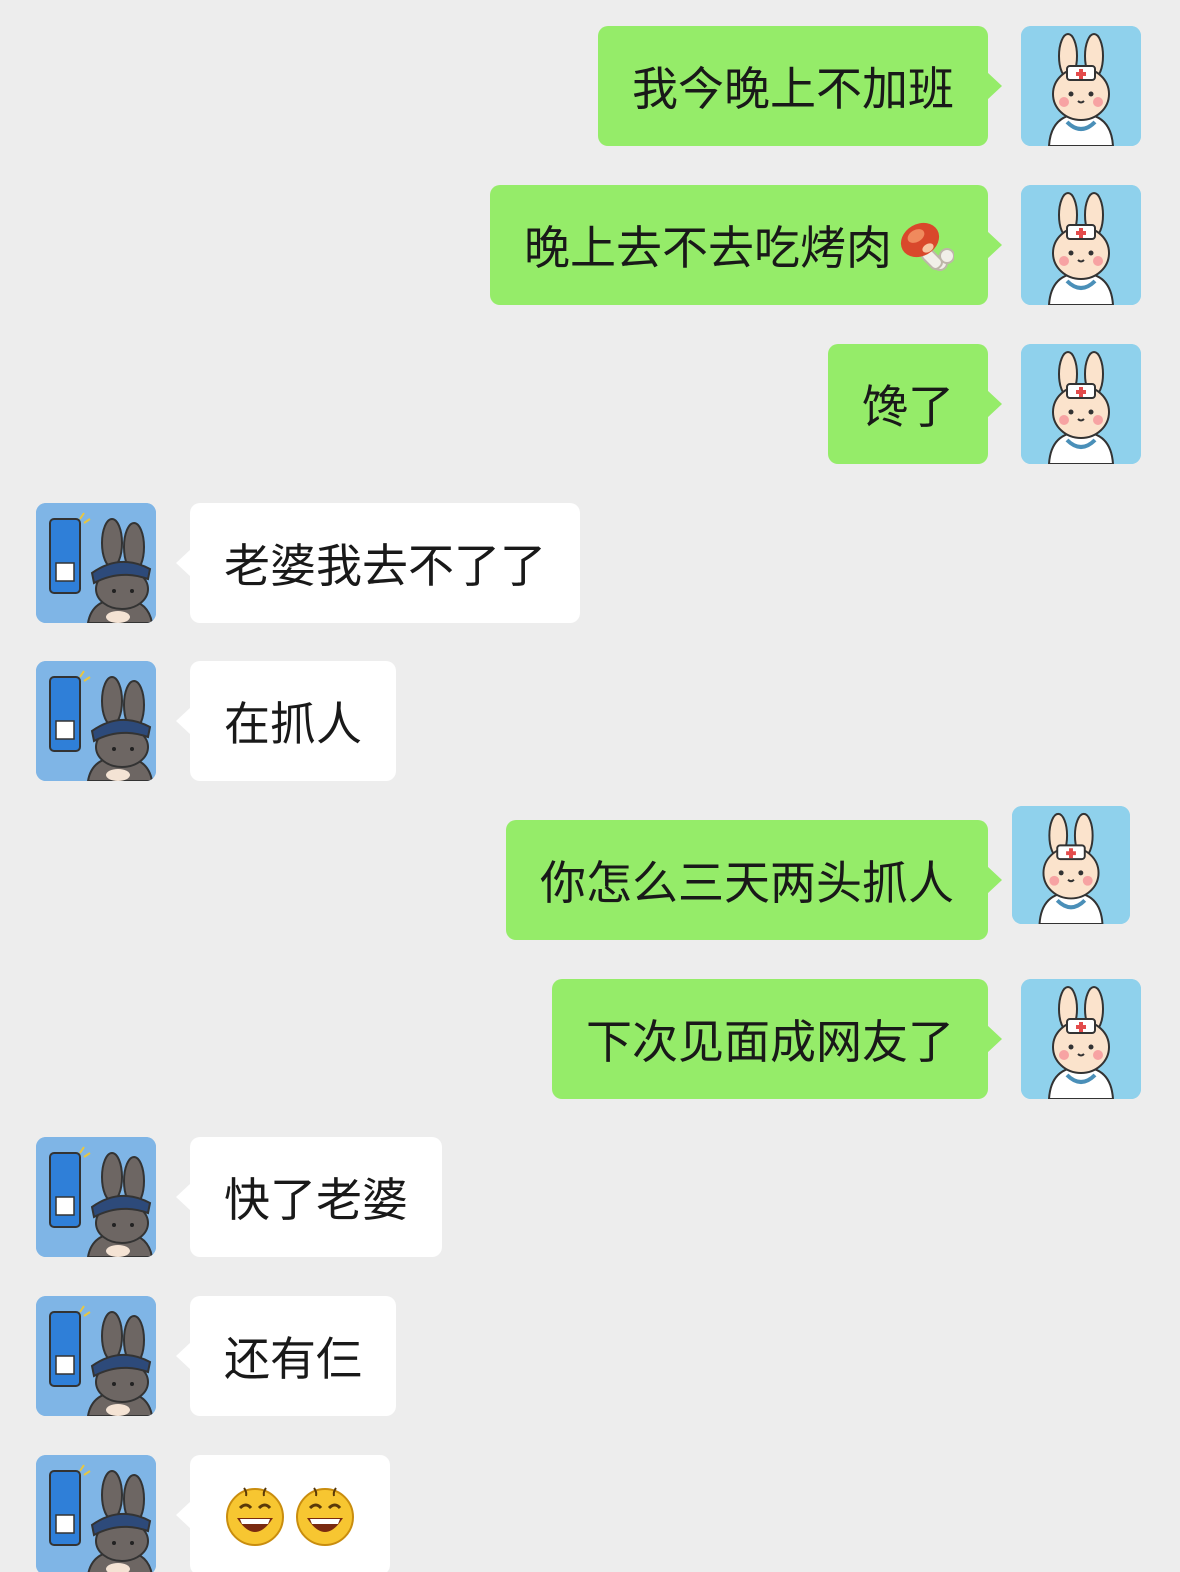 The image size is (1180, 1572). Describe the element at coordinates (293, 724) in the screenshot. I see `message-text: 在抓人` at that location.